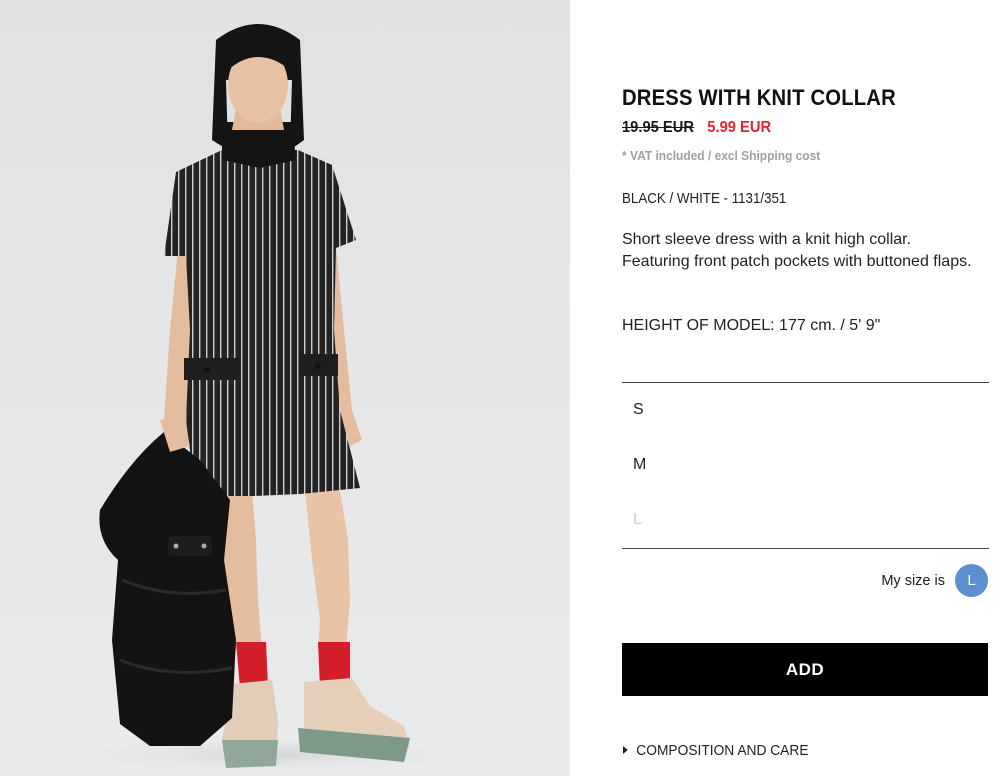 The width and height of the screenshot is (995, 776). What do you see at coordinates (637, 519) in the screenshot?
I see `size-option-l: L` at bounding box center [637, 519].